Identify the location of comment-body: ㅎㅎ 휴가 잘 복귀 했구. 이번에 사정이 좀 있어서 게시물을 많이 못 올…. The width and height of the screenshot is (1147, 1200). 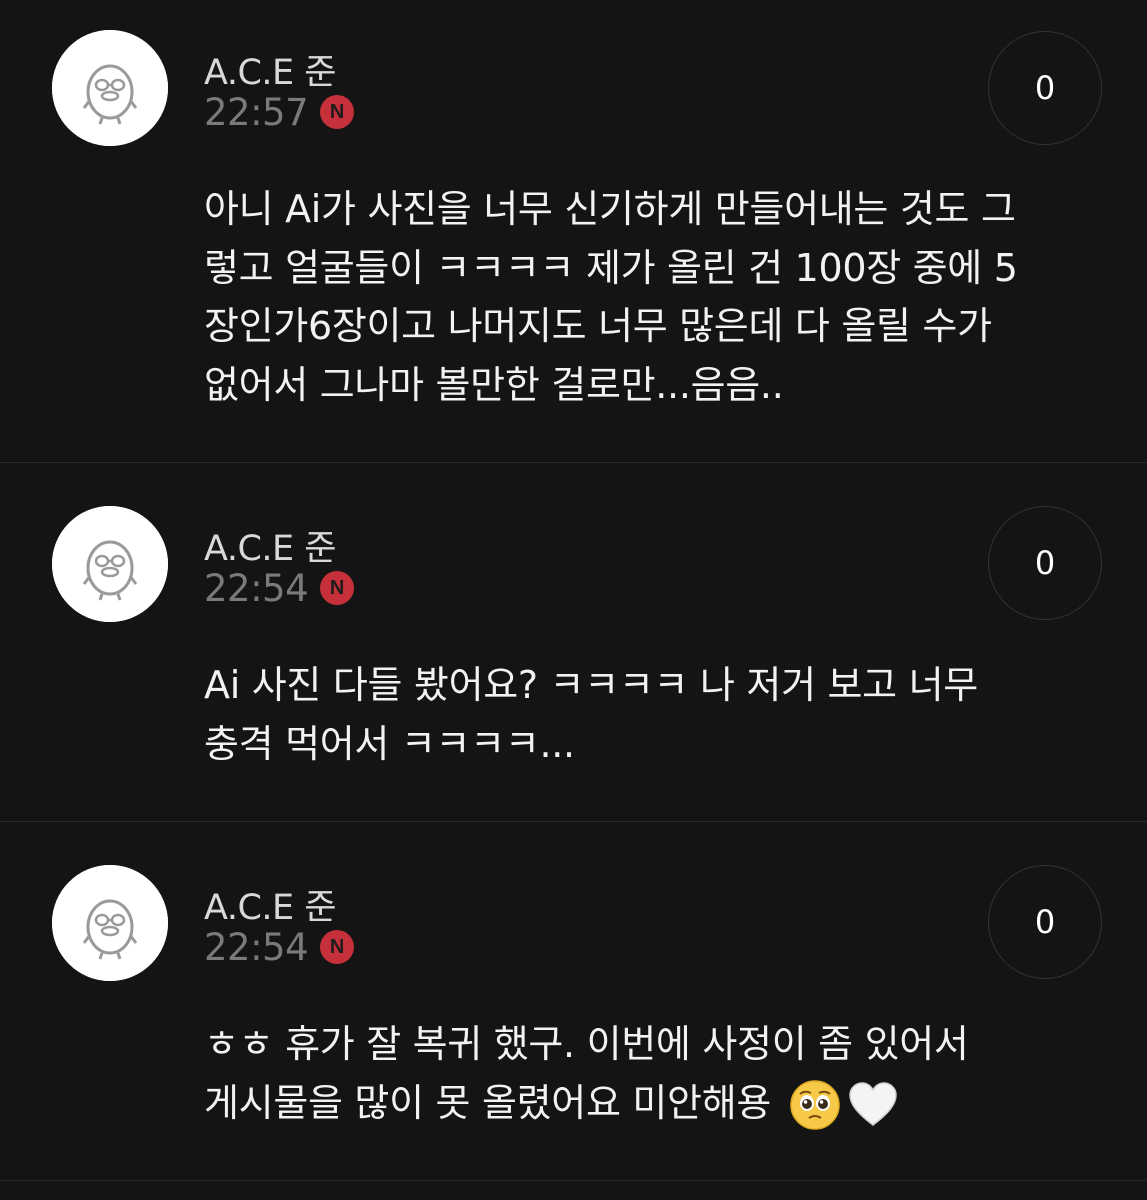
(654, 1073).